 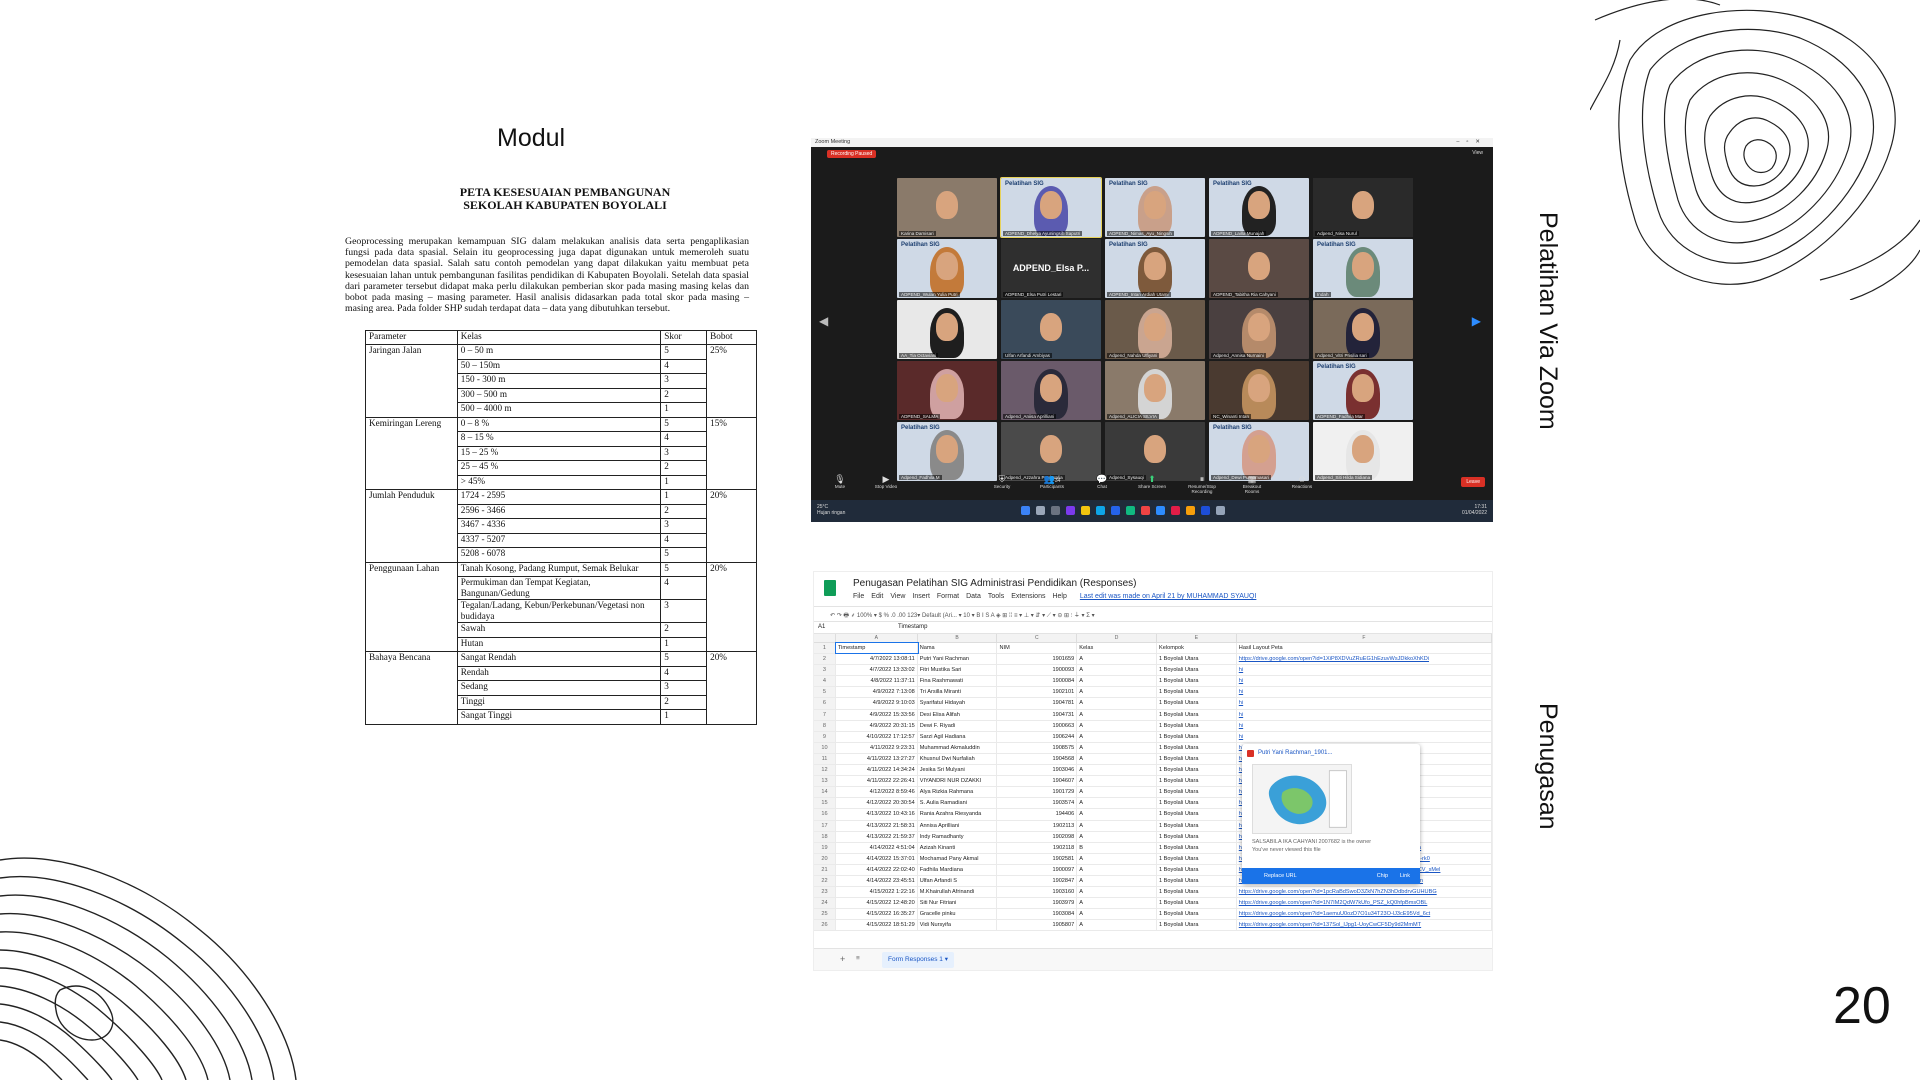 I want to click on nim-cell: 1908575, so click(x=1037, y=747).